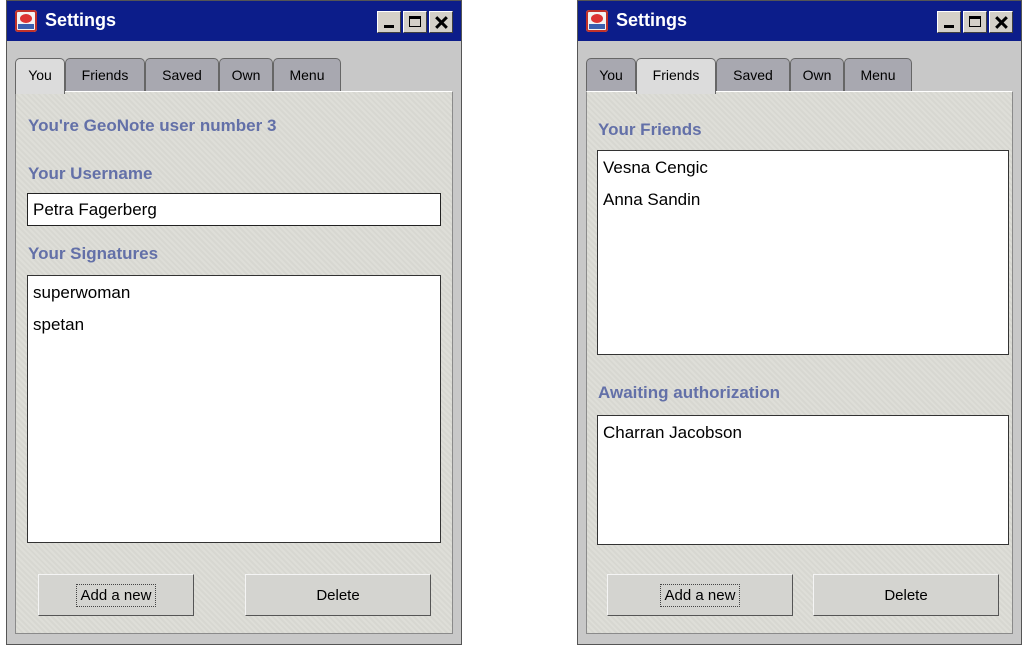 The height and width of the screenshot is (645, 1022). What do you see at coordinates (234, 298) in the screenshot?
I see `list-item: superwoman` at bounding box center [234, 298].